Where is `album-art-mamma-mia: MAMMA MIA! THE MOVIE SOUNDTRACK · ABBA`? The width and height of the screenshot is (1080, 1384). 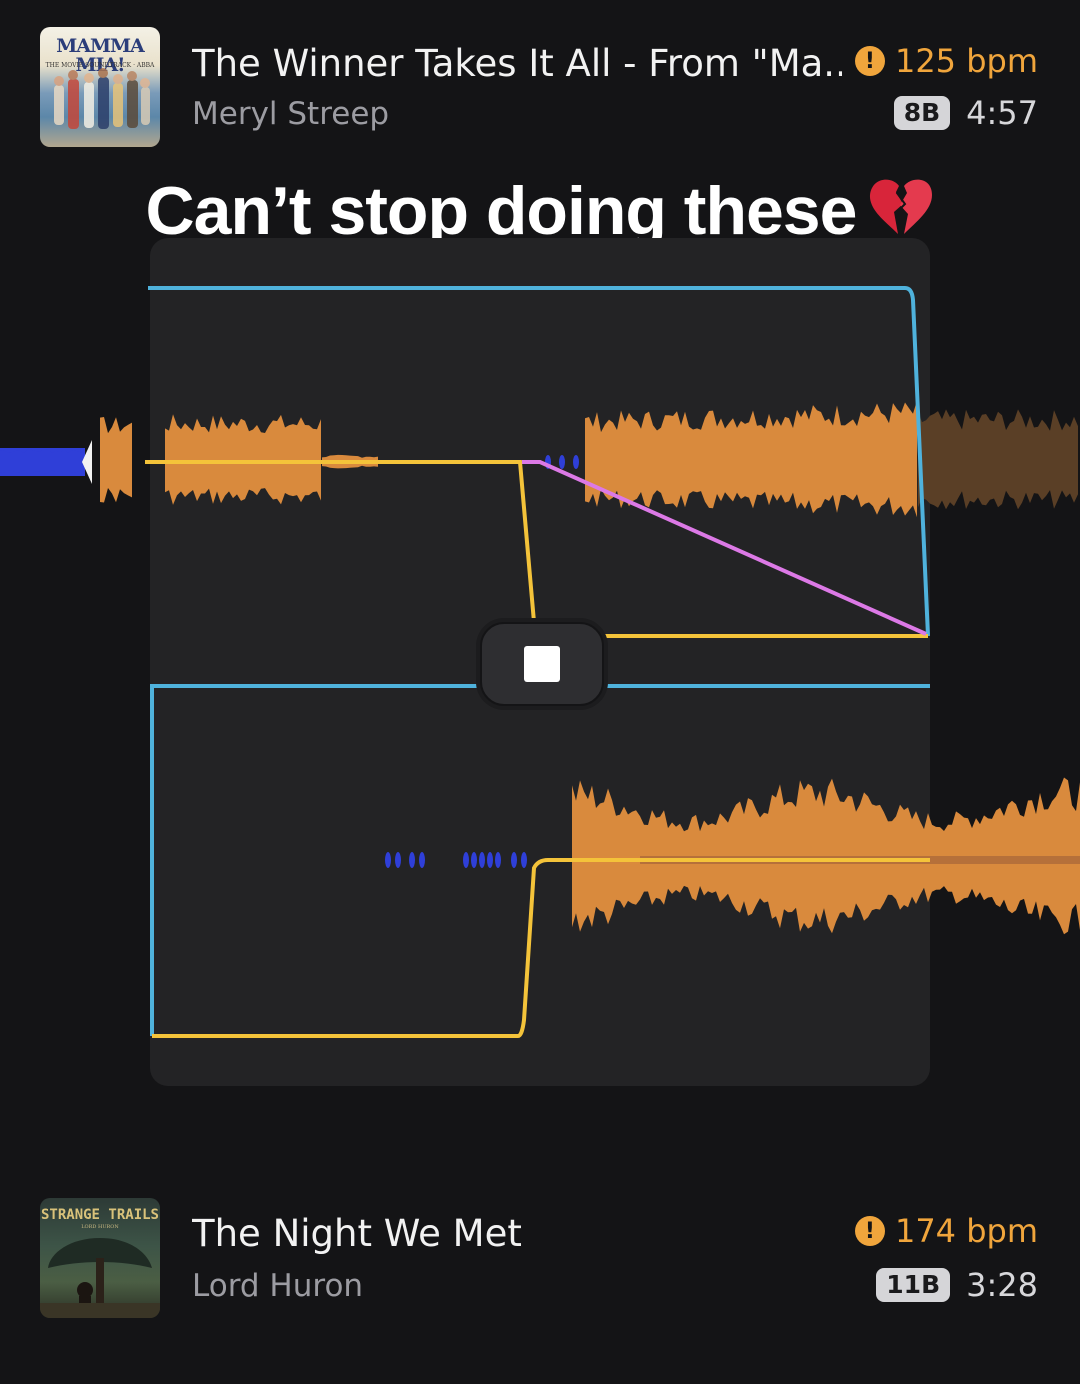 album-art-mamma-mia: MAMMA MIA! THE MOVIE SOUNDTRACK · ABBA is located at coordinates (100, 87).